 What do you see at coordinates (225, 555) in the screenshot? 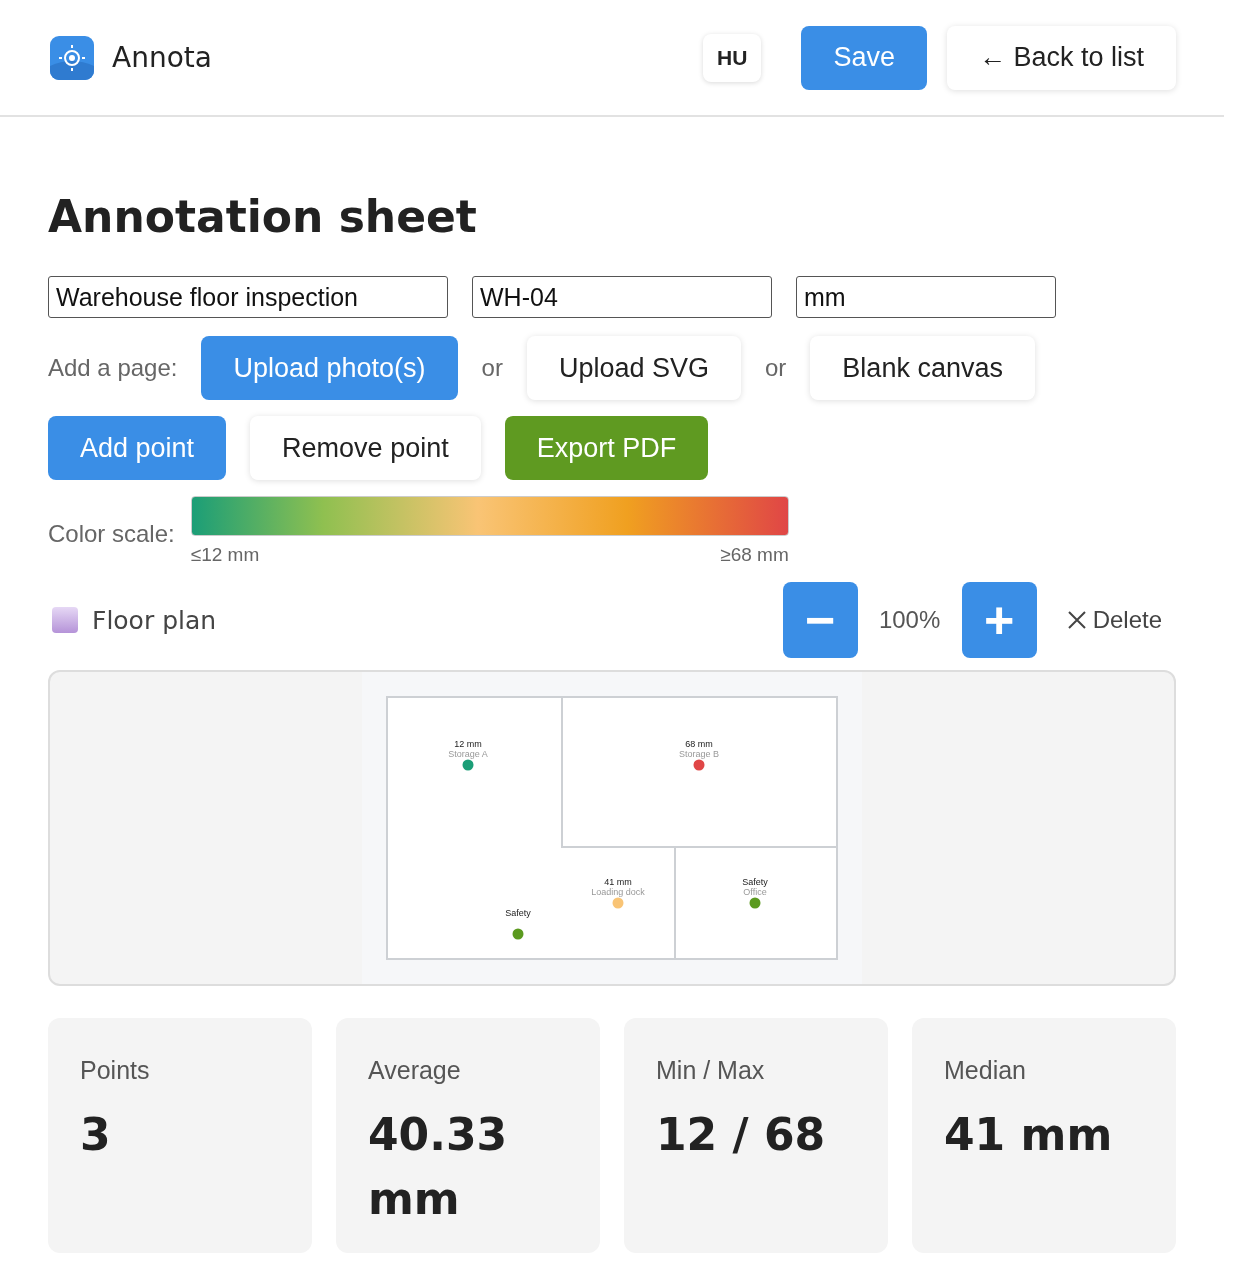
I see `scale-min-label: ≤12 mm` at bounding box center [225, 555].